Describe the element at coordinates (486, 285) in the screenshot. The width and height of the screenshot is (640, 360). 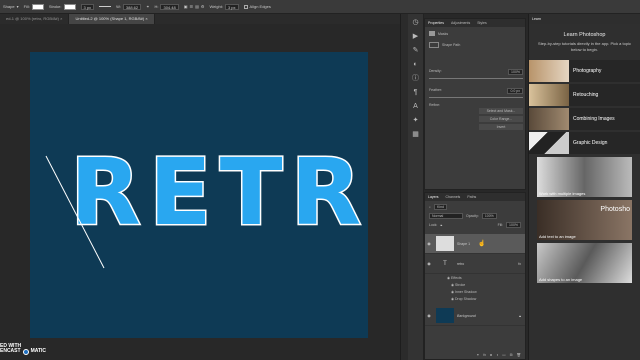
I see `effect-stroke: ◉ Stroke` at that location.